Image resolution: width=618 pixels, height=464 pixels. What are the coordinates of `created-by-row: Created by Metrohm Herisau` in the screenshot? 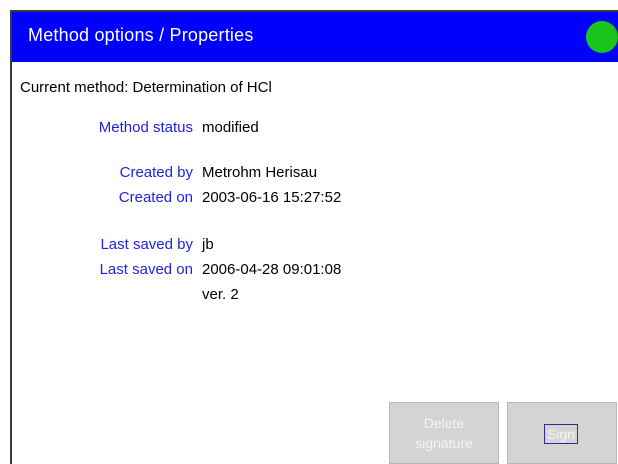 It's located at (272, 174).